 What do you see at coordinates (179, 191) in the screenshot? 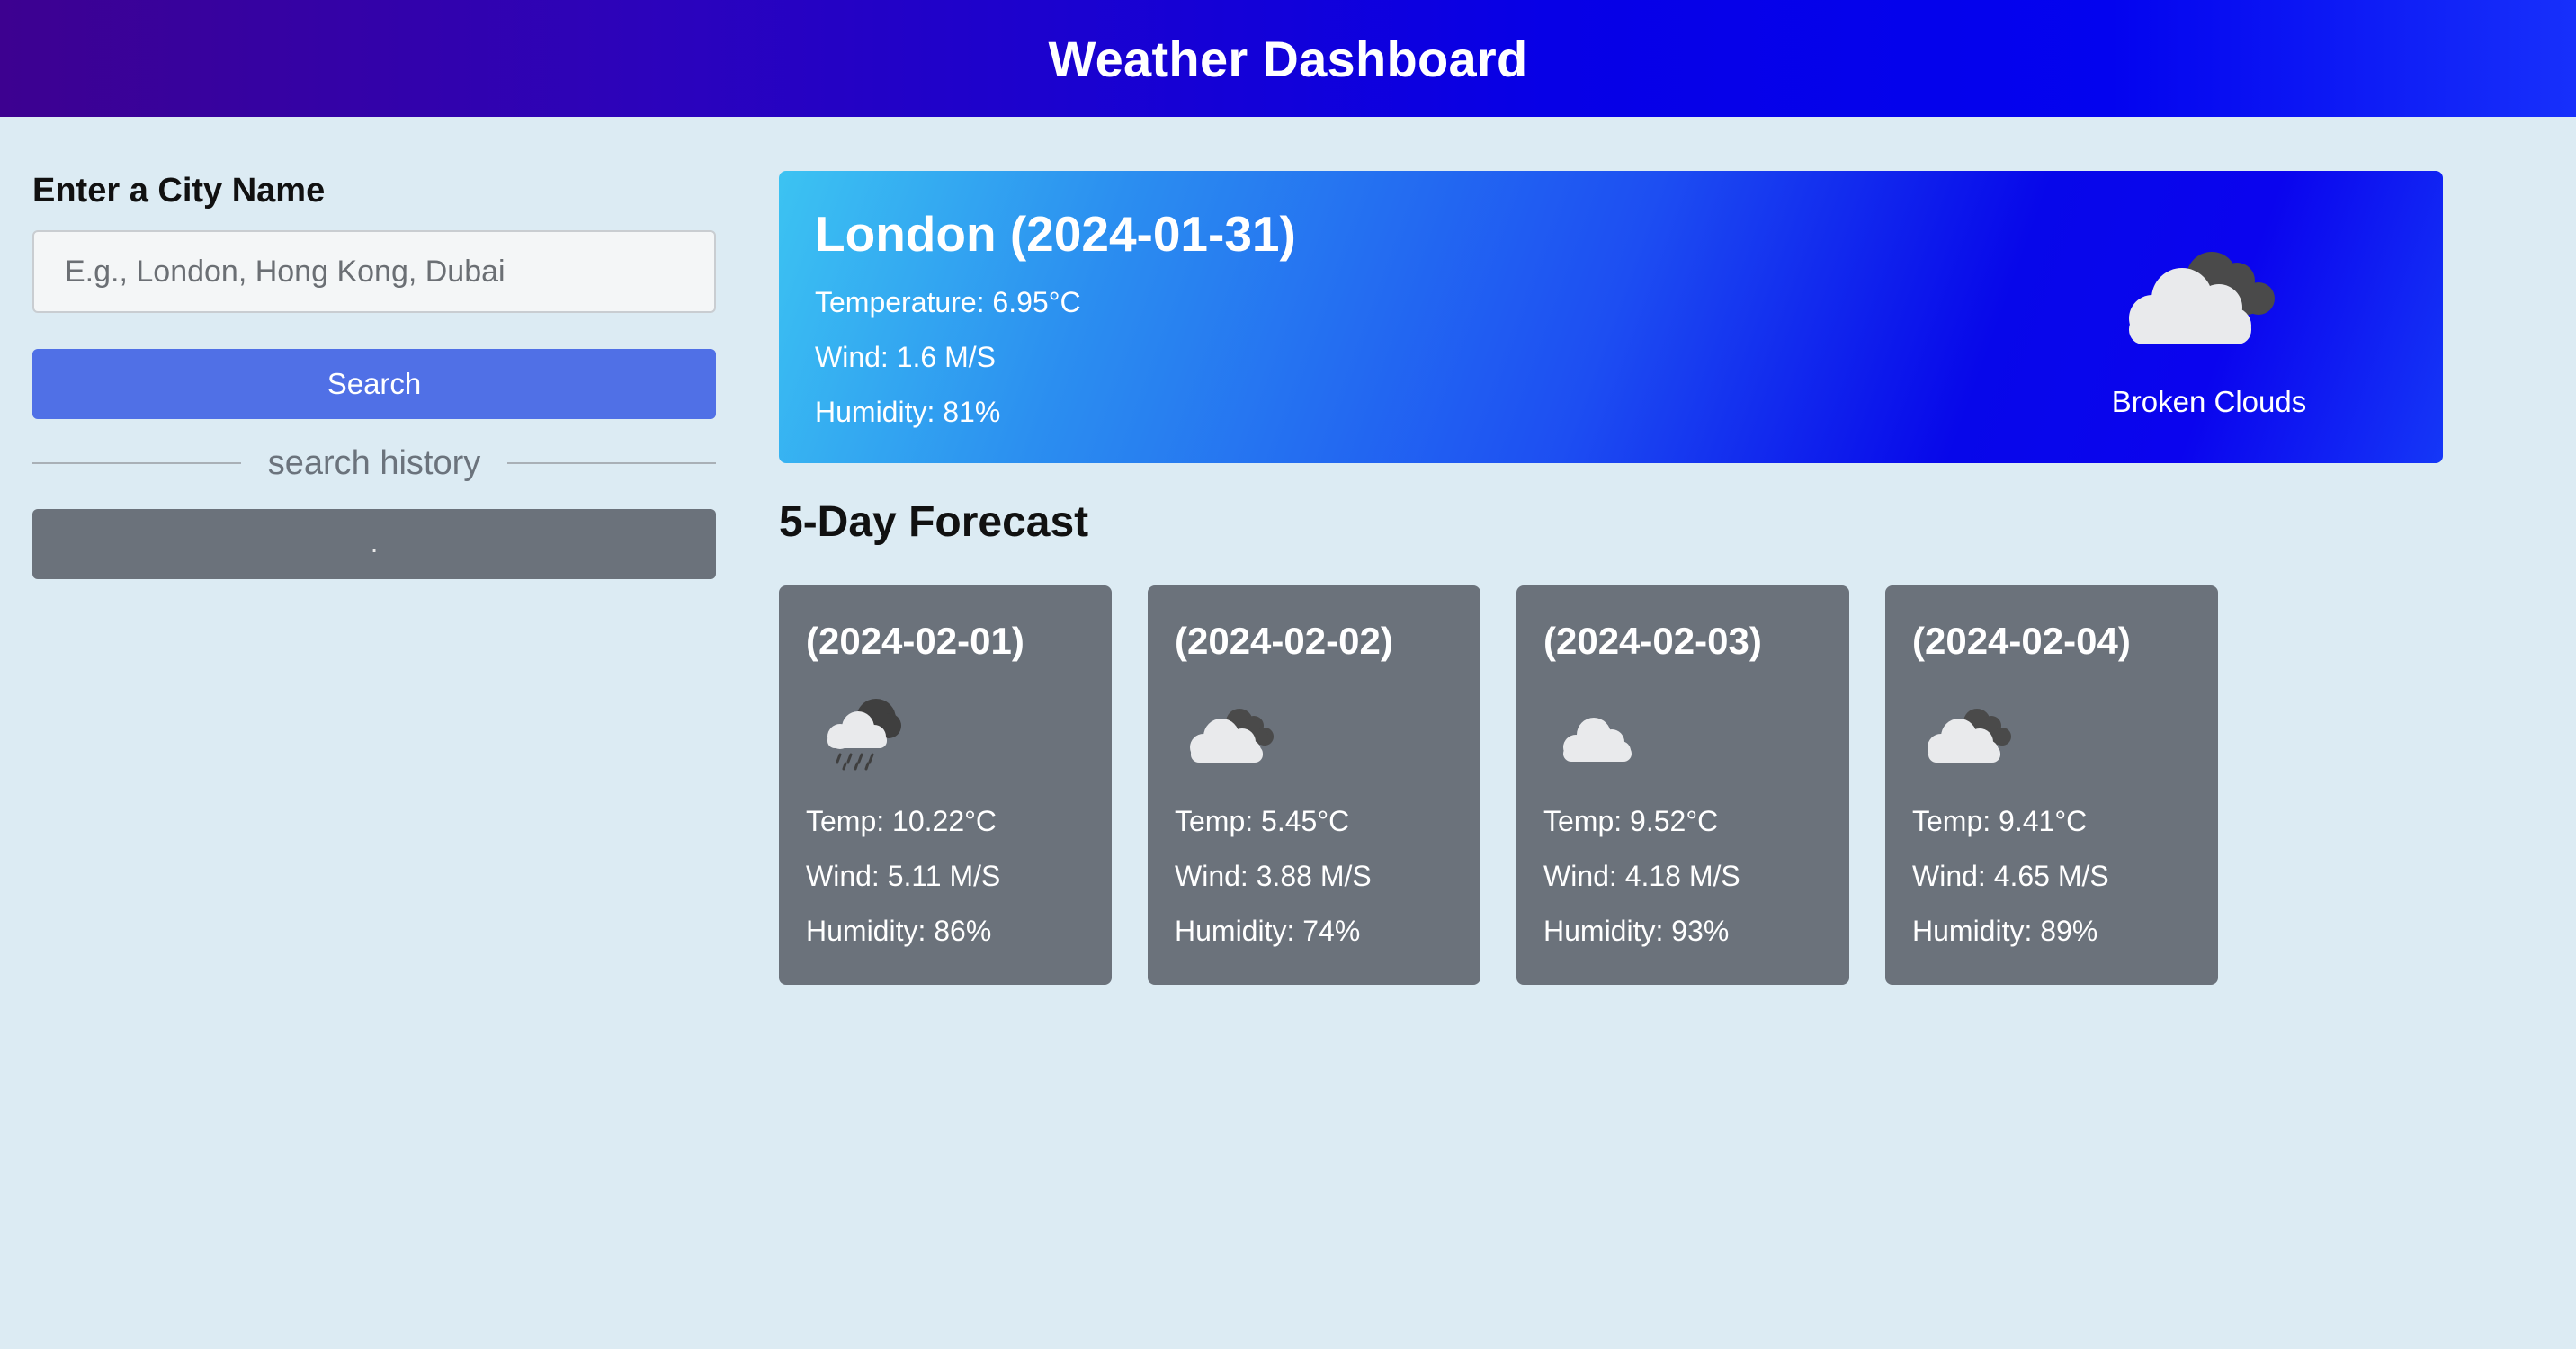
I see `search-panel-title: Enter a City Name` at bounding box center [179, 191].